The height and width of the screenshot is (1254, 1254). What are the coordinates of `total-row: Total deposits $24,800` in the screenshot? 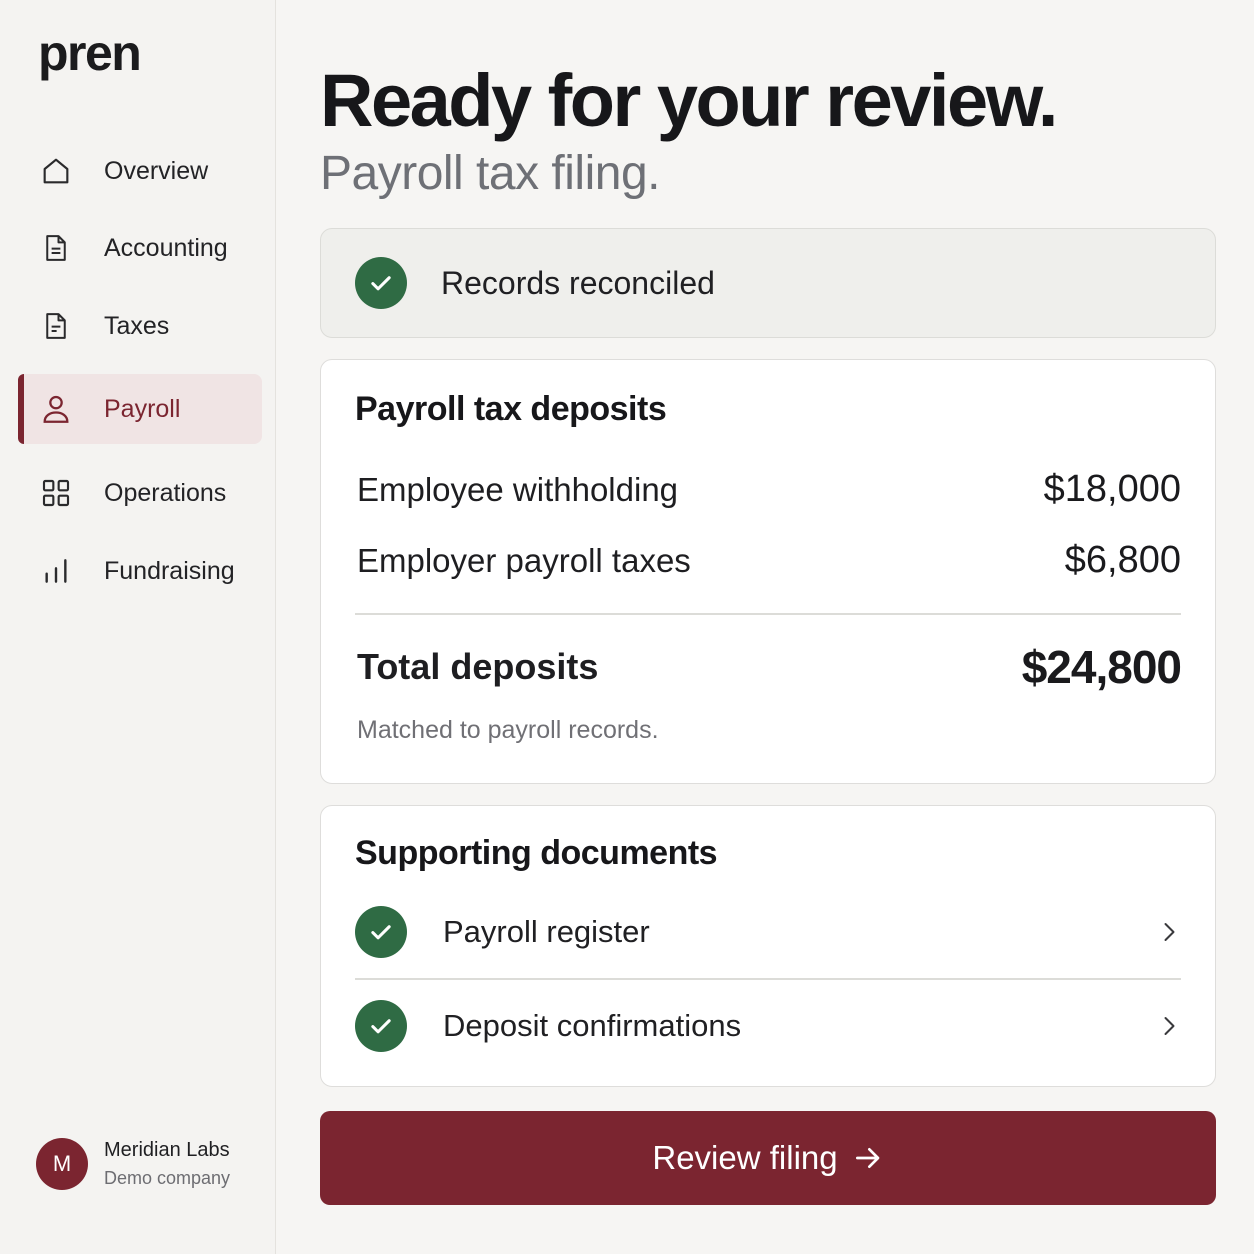 It's located at (769, 667).